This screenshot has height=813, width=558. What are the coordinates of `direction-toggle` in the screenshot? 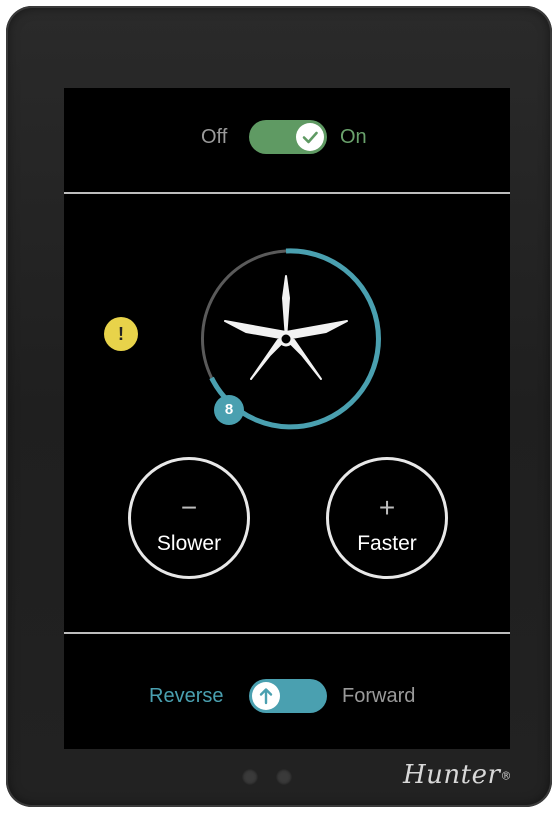 It's located at (288, 696).